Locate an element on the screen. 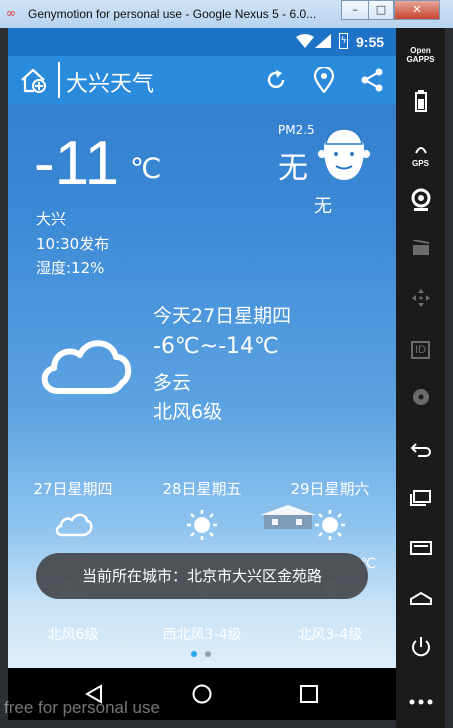 The image size is (453, 728). gps-button: GPS is located at coordinates (420, 154).